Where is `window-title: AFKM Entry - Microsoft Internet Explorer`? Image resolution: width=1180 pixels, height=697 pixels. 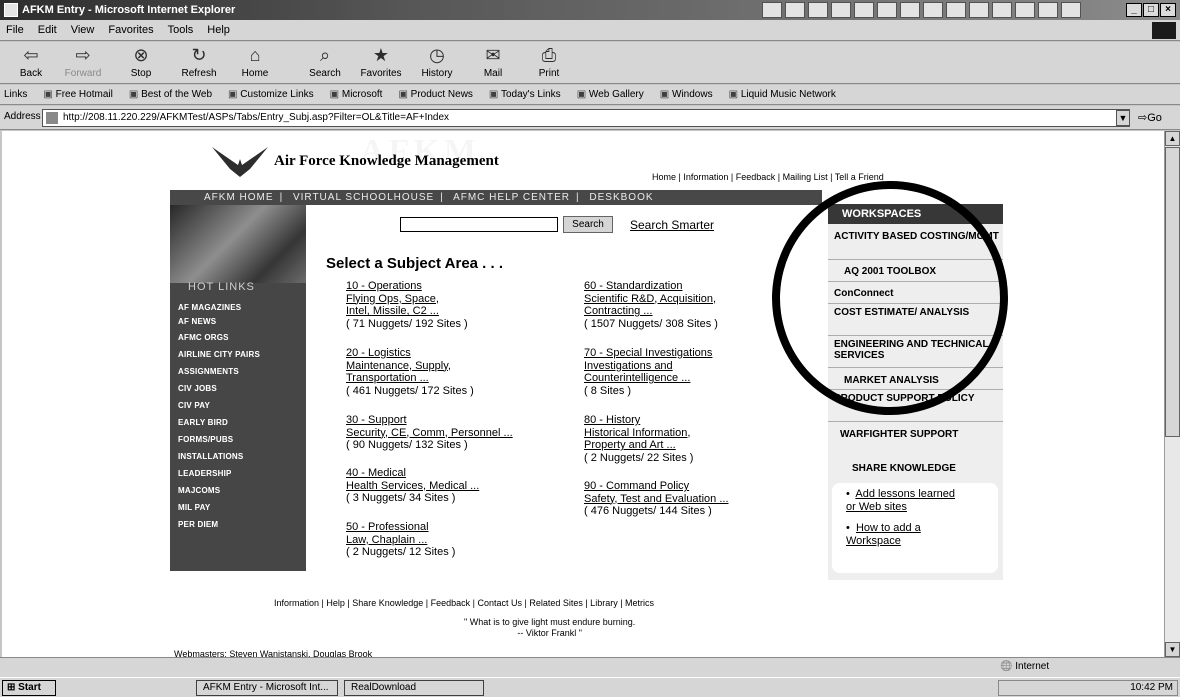
window-title: AFKM Entry - Microsoft Internet Explorer is located at coordinates (129, 10).